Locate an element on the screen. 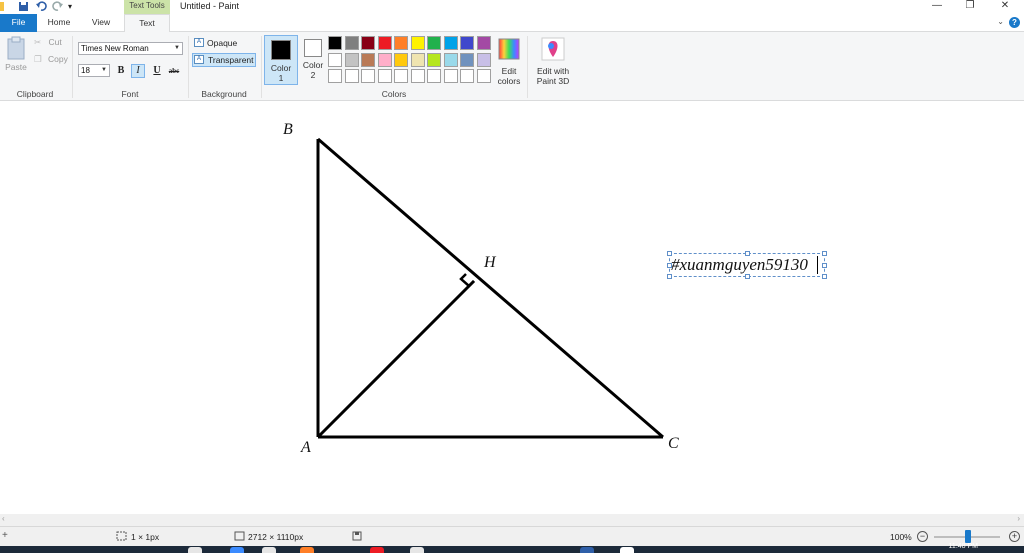 The image size is (1024, 553). opaque-option: A Opaque is located at coordinates (224, 43).